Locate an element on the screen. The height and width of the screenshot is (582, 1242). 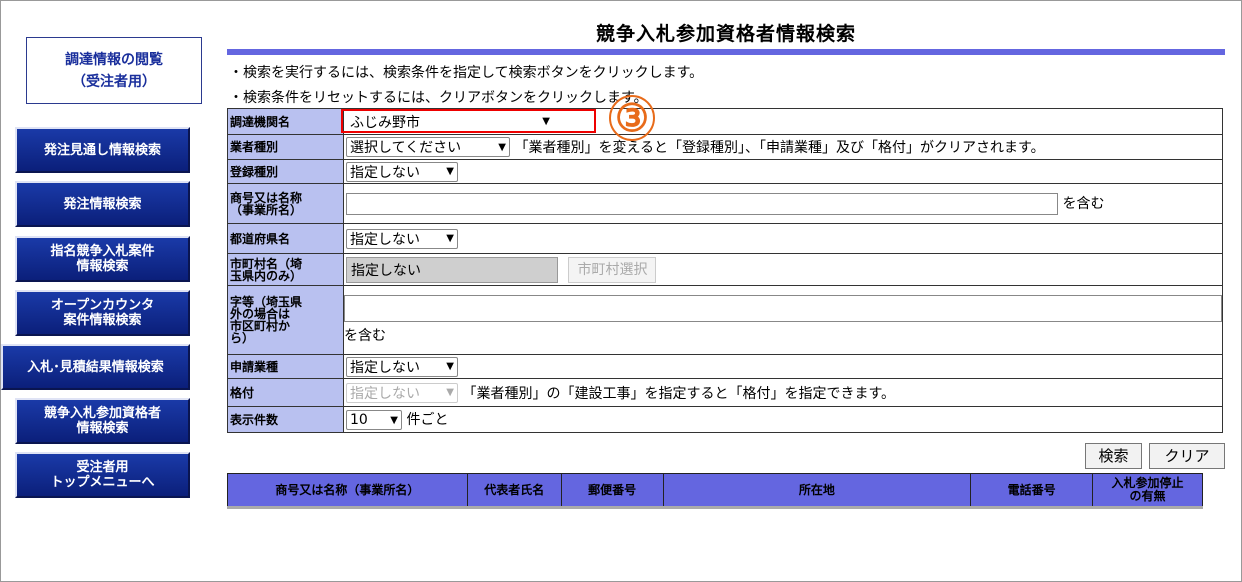
nav-qualified-bidder-search: 競争入札参加資格者 情報検索 is located at coordinates (102, 421).